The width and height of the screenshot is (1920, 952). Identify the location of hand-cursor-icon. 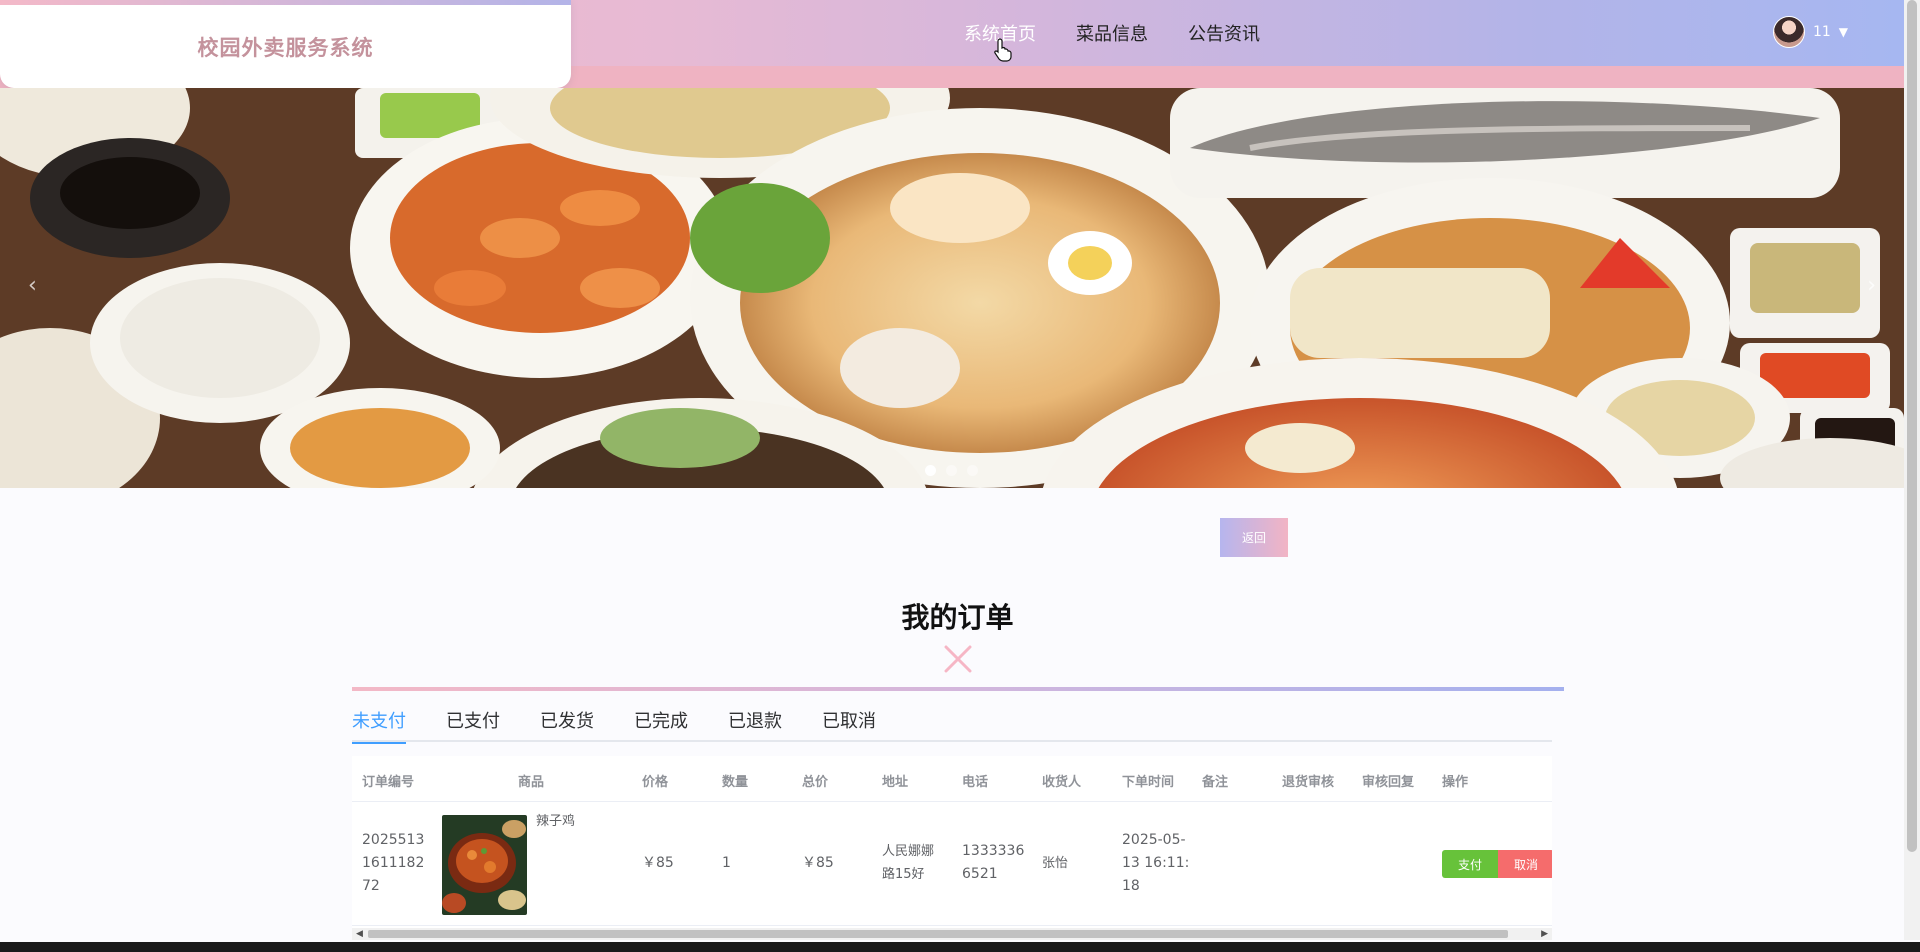
(1003, 50).